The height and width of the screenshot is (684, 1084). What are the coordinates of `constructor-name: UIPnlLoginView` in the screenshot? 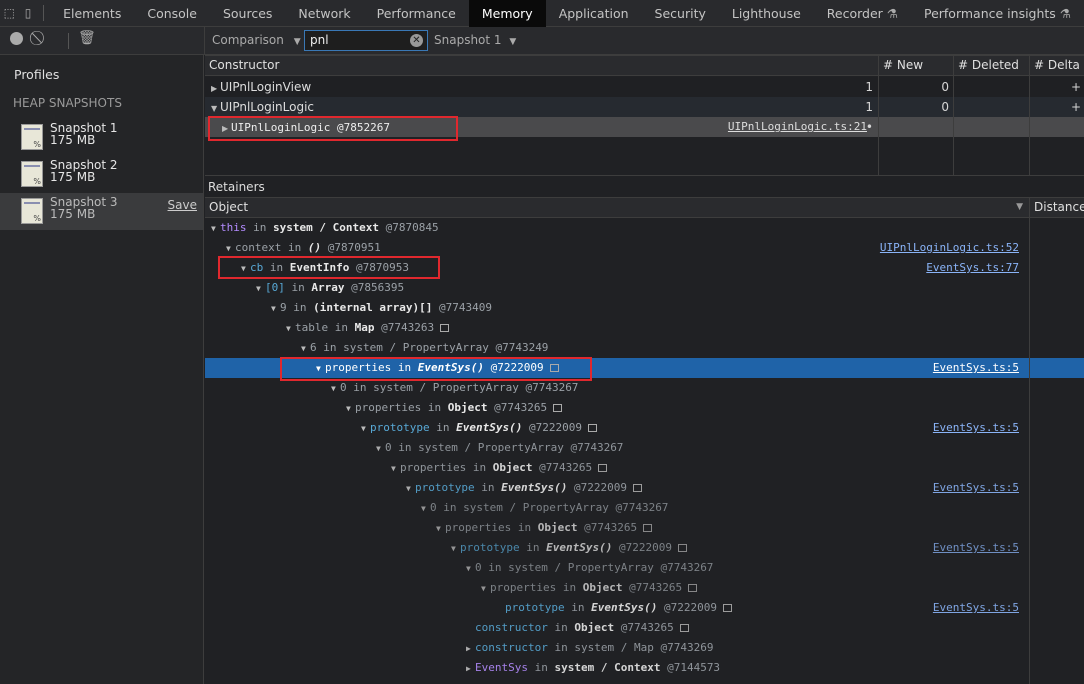 It's located at (266, 87).